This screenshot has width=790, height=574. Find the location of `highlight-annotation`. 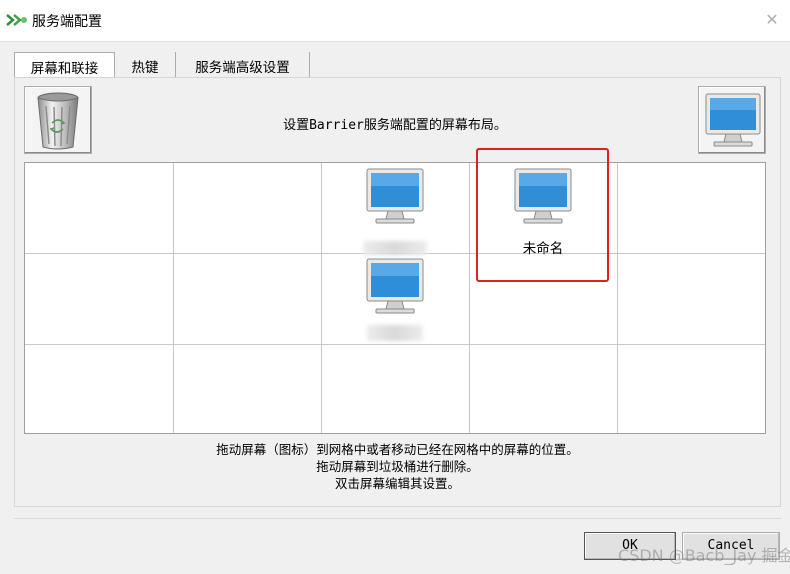

highlight-annotation is located at coordinates (542, 215).